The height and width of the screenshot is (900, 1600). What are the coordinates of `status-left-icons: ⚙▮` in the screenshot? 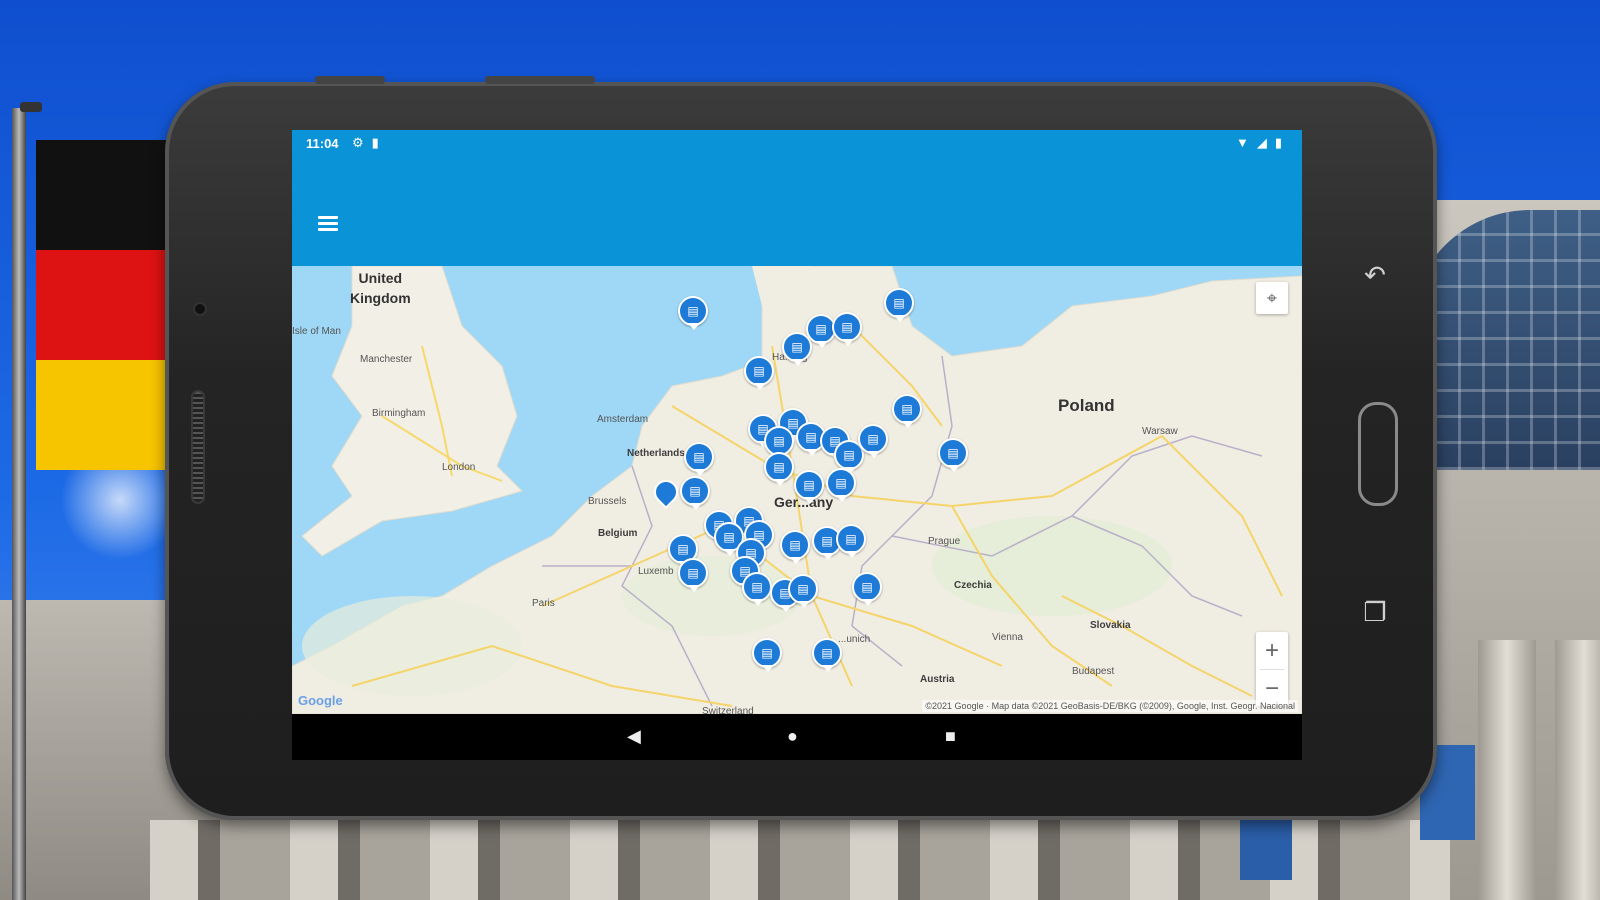 It's located at (369, 143).